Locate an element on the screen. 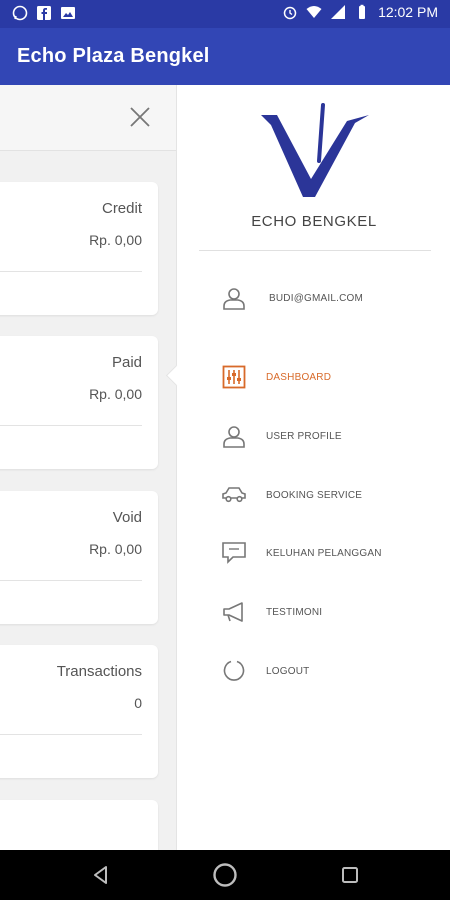  brand-name: ECHO BENGKEL is located at coordinates (314, 221).